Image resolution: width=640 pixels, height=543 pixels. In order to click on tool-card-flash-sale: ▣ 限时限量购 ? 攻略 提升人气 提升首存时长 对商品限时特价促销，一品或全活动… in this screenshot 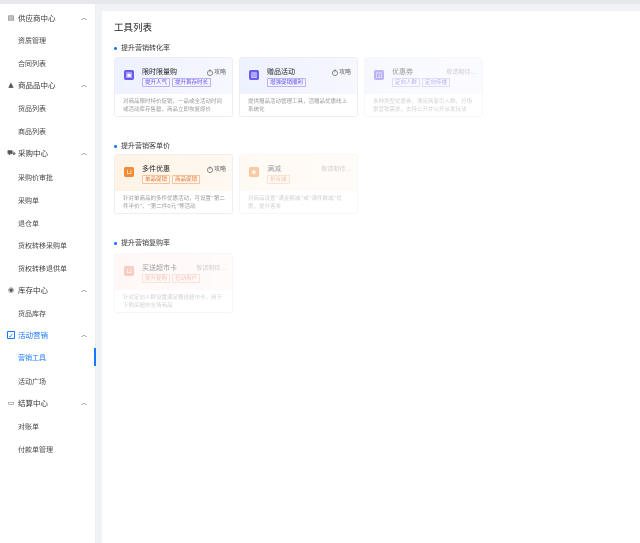, I will do `click(173, 87)`.